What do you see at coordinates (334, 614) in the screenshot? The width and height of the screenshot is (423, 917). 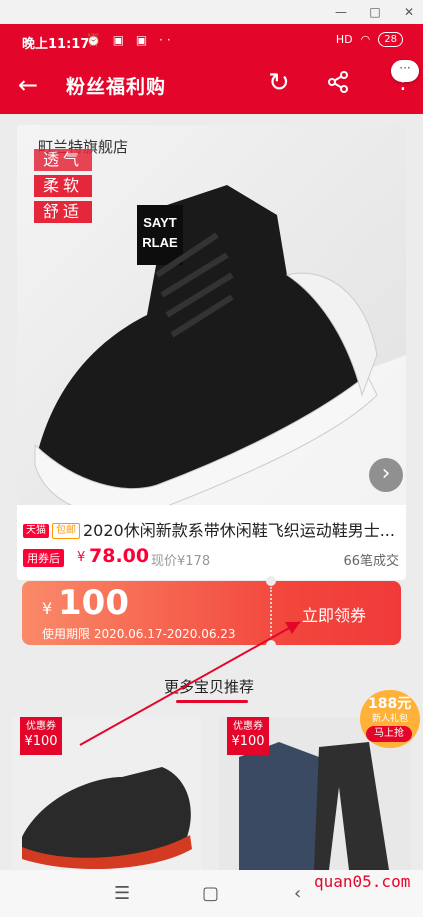 I see `claim-coupon-button: 立即领券` at bounding box center [334, 614].